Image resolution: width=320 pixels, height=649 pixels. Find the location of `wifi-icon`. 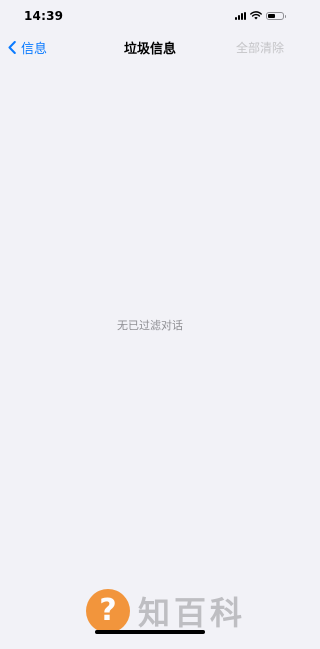

wifi-icon is located at coordinates (256, 15).